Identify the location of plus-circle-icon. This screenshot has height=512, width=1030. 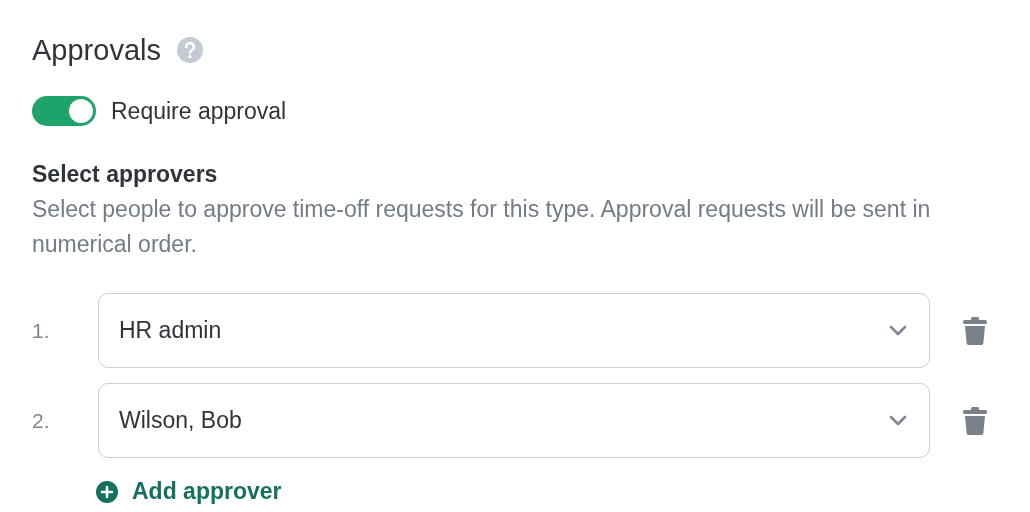
(107, 491).